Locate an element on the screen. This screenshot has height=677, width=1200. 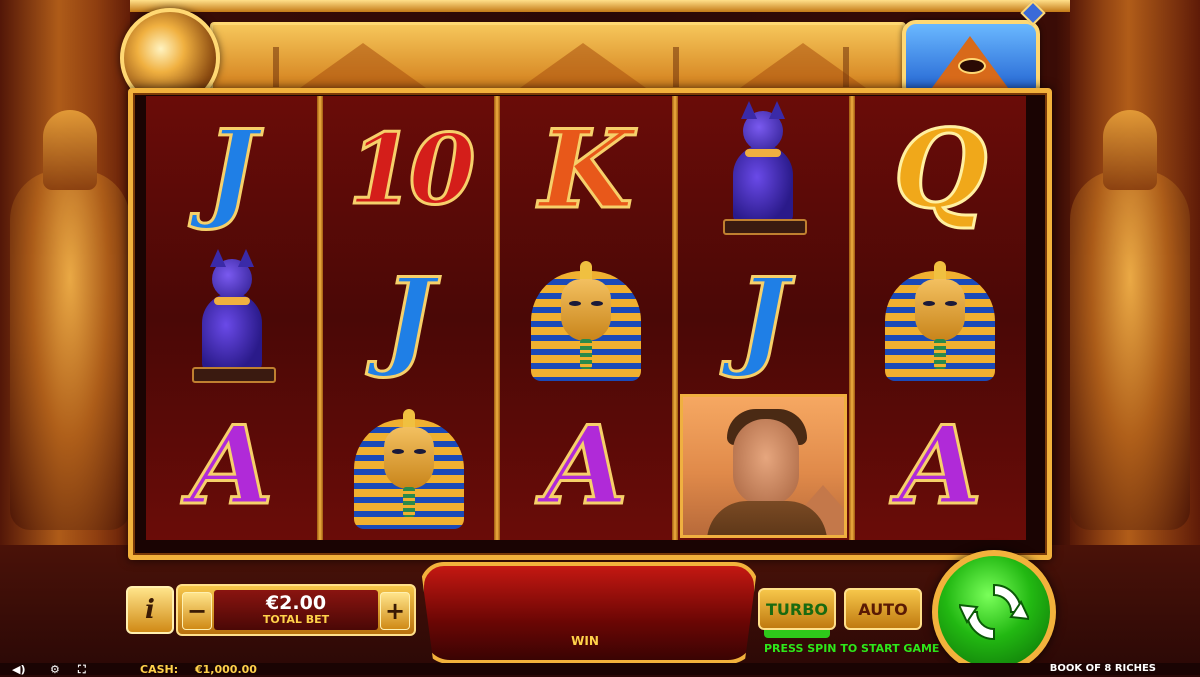
top-gold-bar is located at coordinates (600, 6).